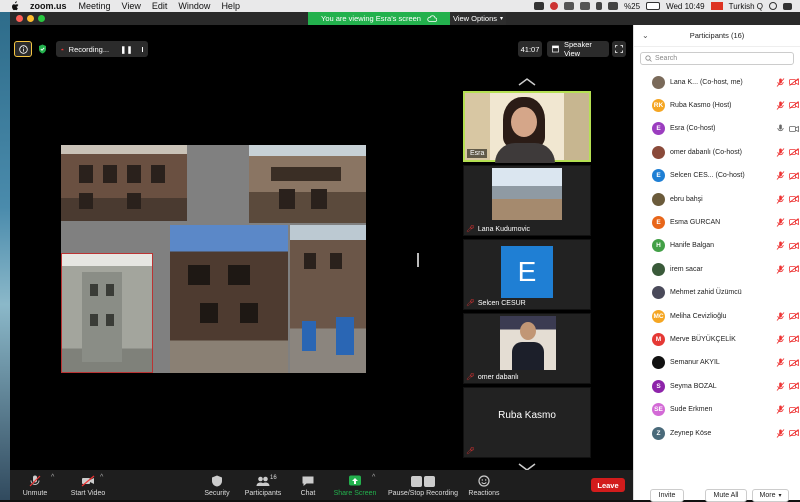 Image resolution: width=800 pixels, height=502 pixels. Describe the element at coordinates (717, 433) in the screenshot. I see `participant-row: Z Zeynep Köse` at that location.